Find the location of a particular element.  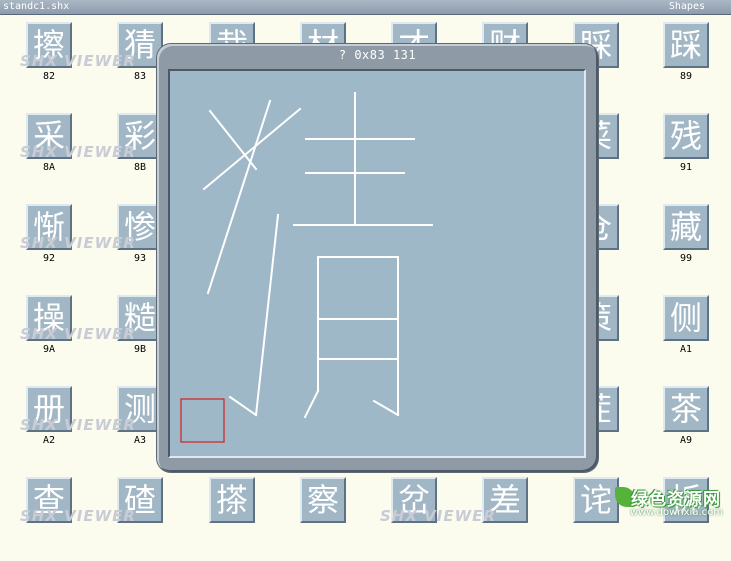

glyph-code: A1 is located at coordinates (686, 349).